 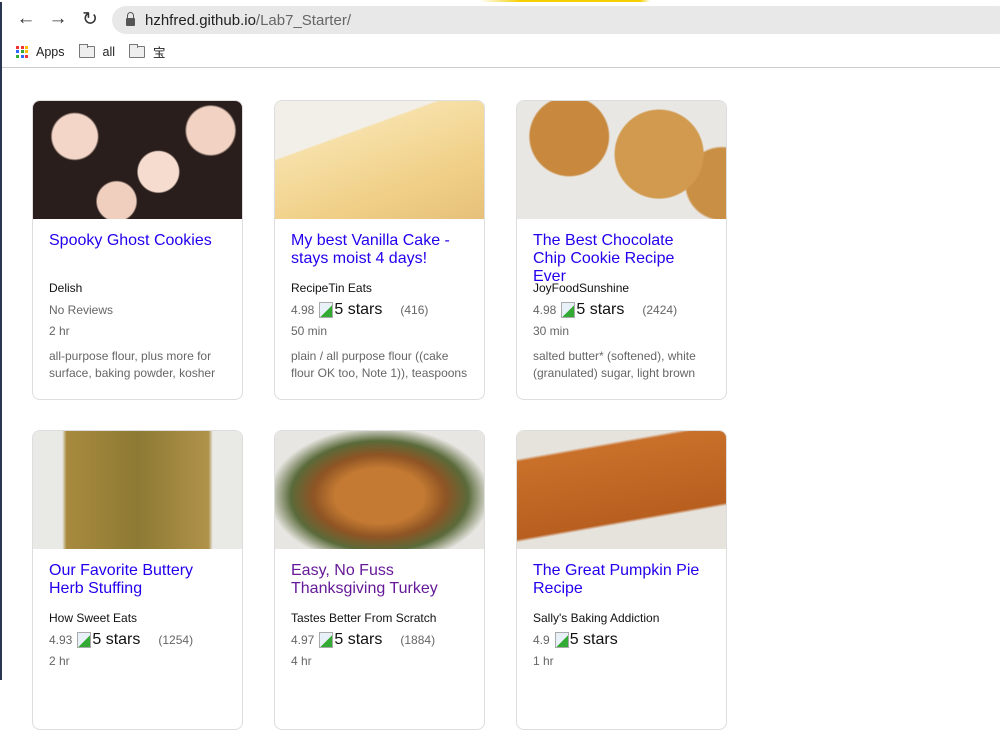 What do you see at coordinates (301, 661) in the screenshot?
I see `recipe-time: 4 hr` at bounding box center [301, 661].